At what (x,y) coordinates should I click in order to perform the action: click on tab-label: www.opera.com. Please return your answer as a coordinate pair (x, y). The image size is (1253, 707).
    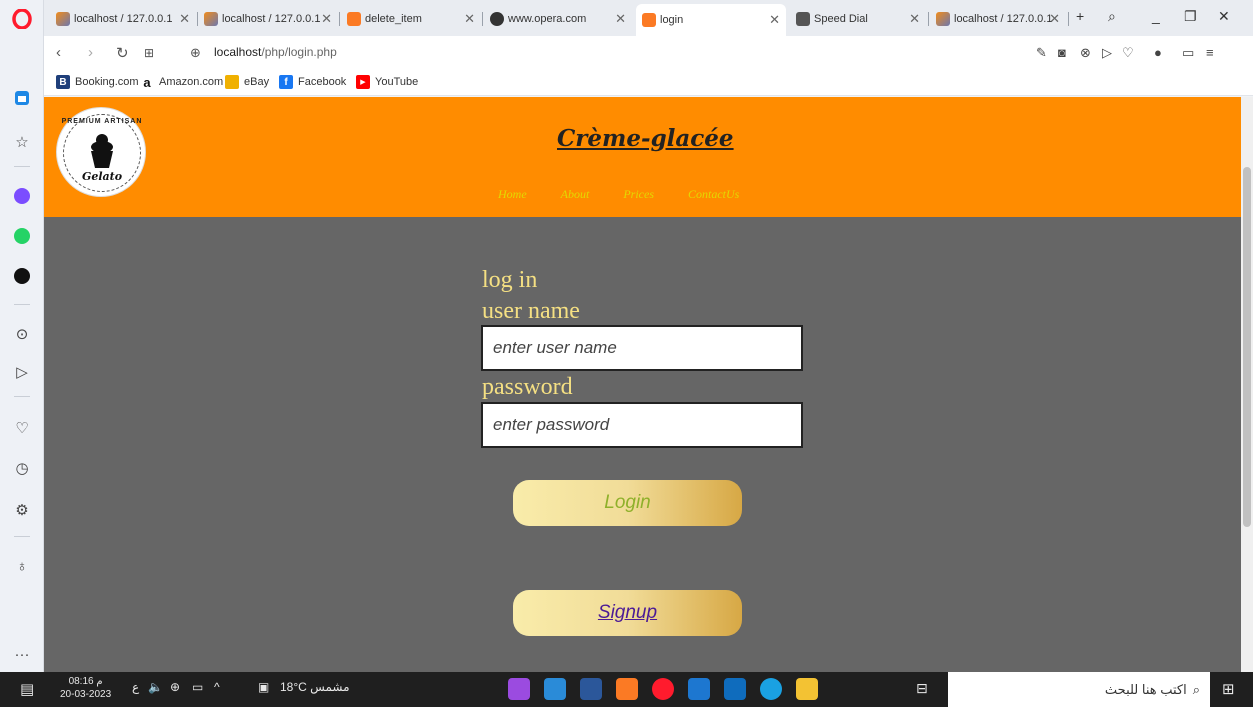
    Looking at the image, I should click on (547, 19).